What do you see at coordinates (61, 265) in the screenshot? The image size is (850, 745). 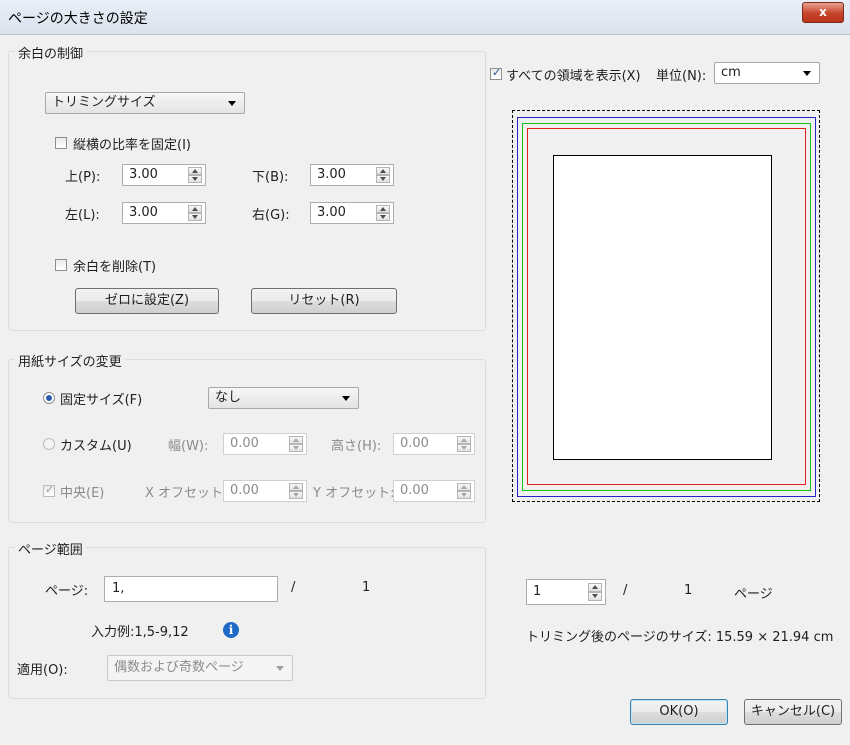 I see `remove-margin-checkbox` at bounding box center [61, 265].